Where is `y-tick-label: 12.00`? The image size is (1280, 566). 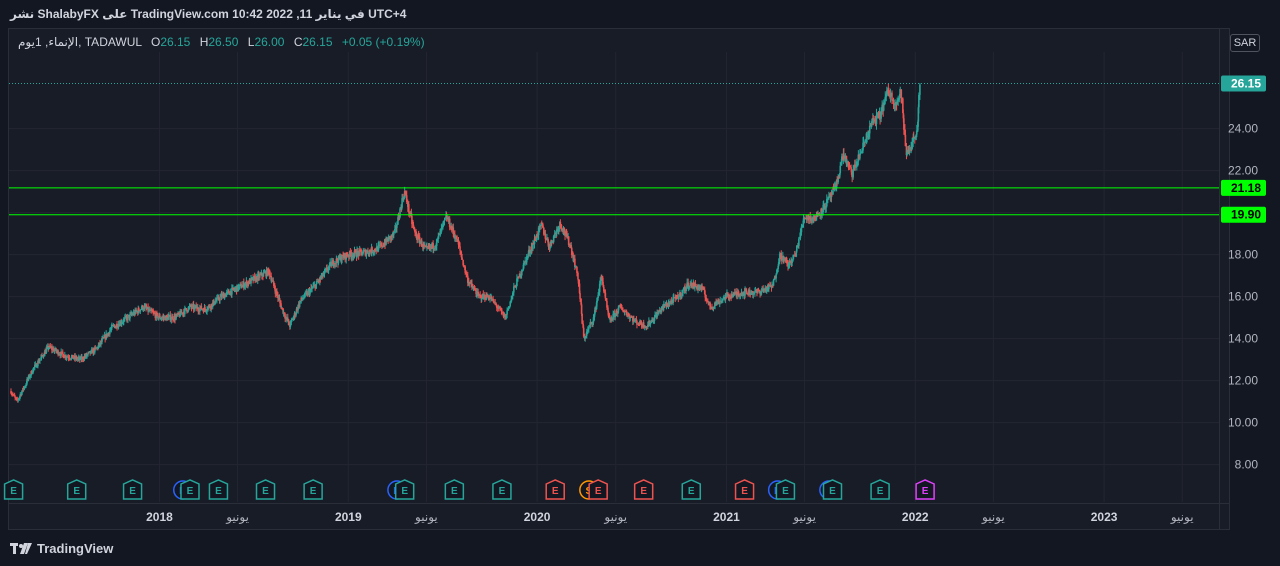 y-tick-label: 12.00 is located at coordinates (1243, 381).